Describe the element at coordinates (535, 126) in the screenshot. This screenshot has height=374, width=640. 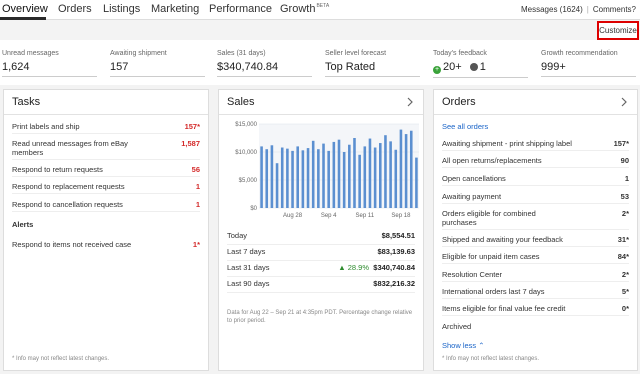
I see `see-all-orders-link: See all orders` at that location.